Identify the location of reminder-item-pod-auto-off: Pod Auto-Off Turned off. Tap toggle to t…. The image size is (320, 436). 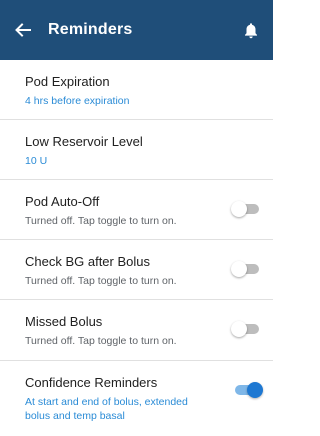
(136, 210).